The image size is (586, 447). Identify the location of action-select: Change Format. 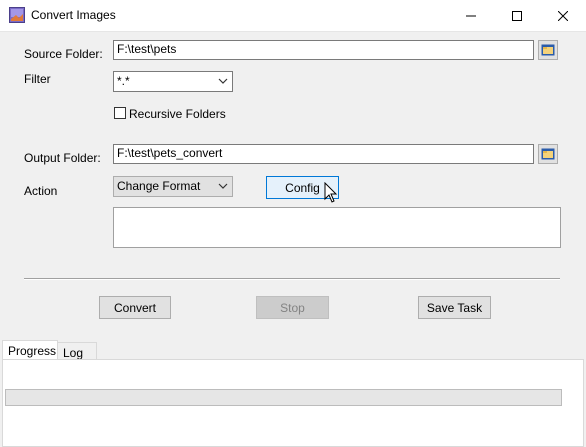
(173, 186).